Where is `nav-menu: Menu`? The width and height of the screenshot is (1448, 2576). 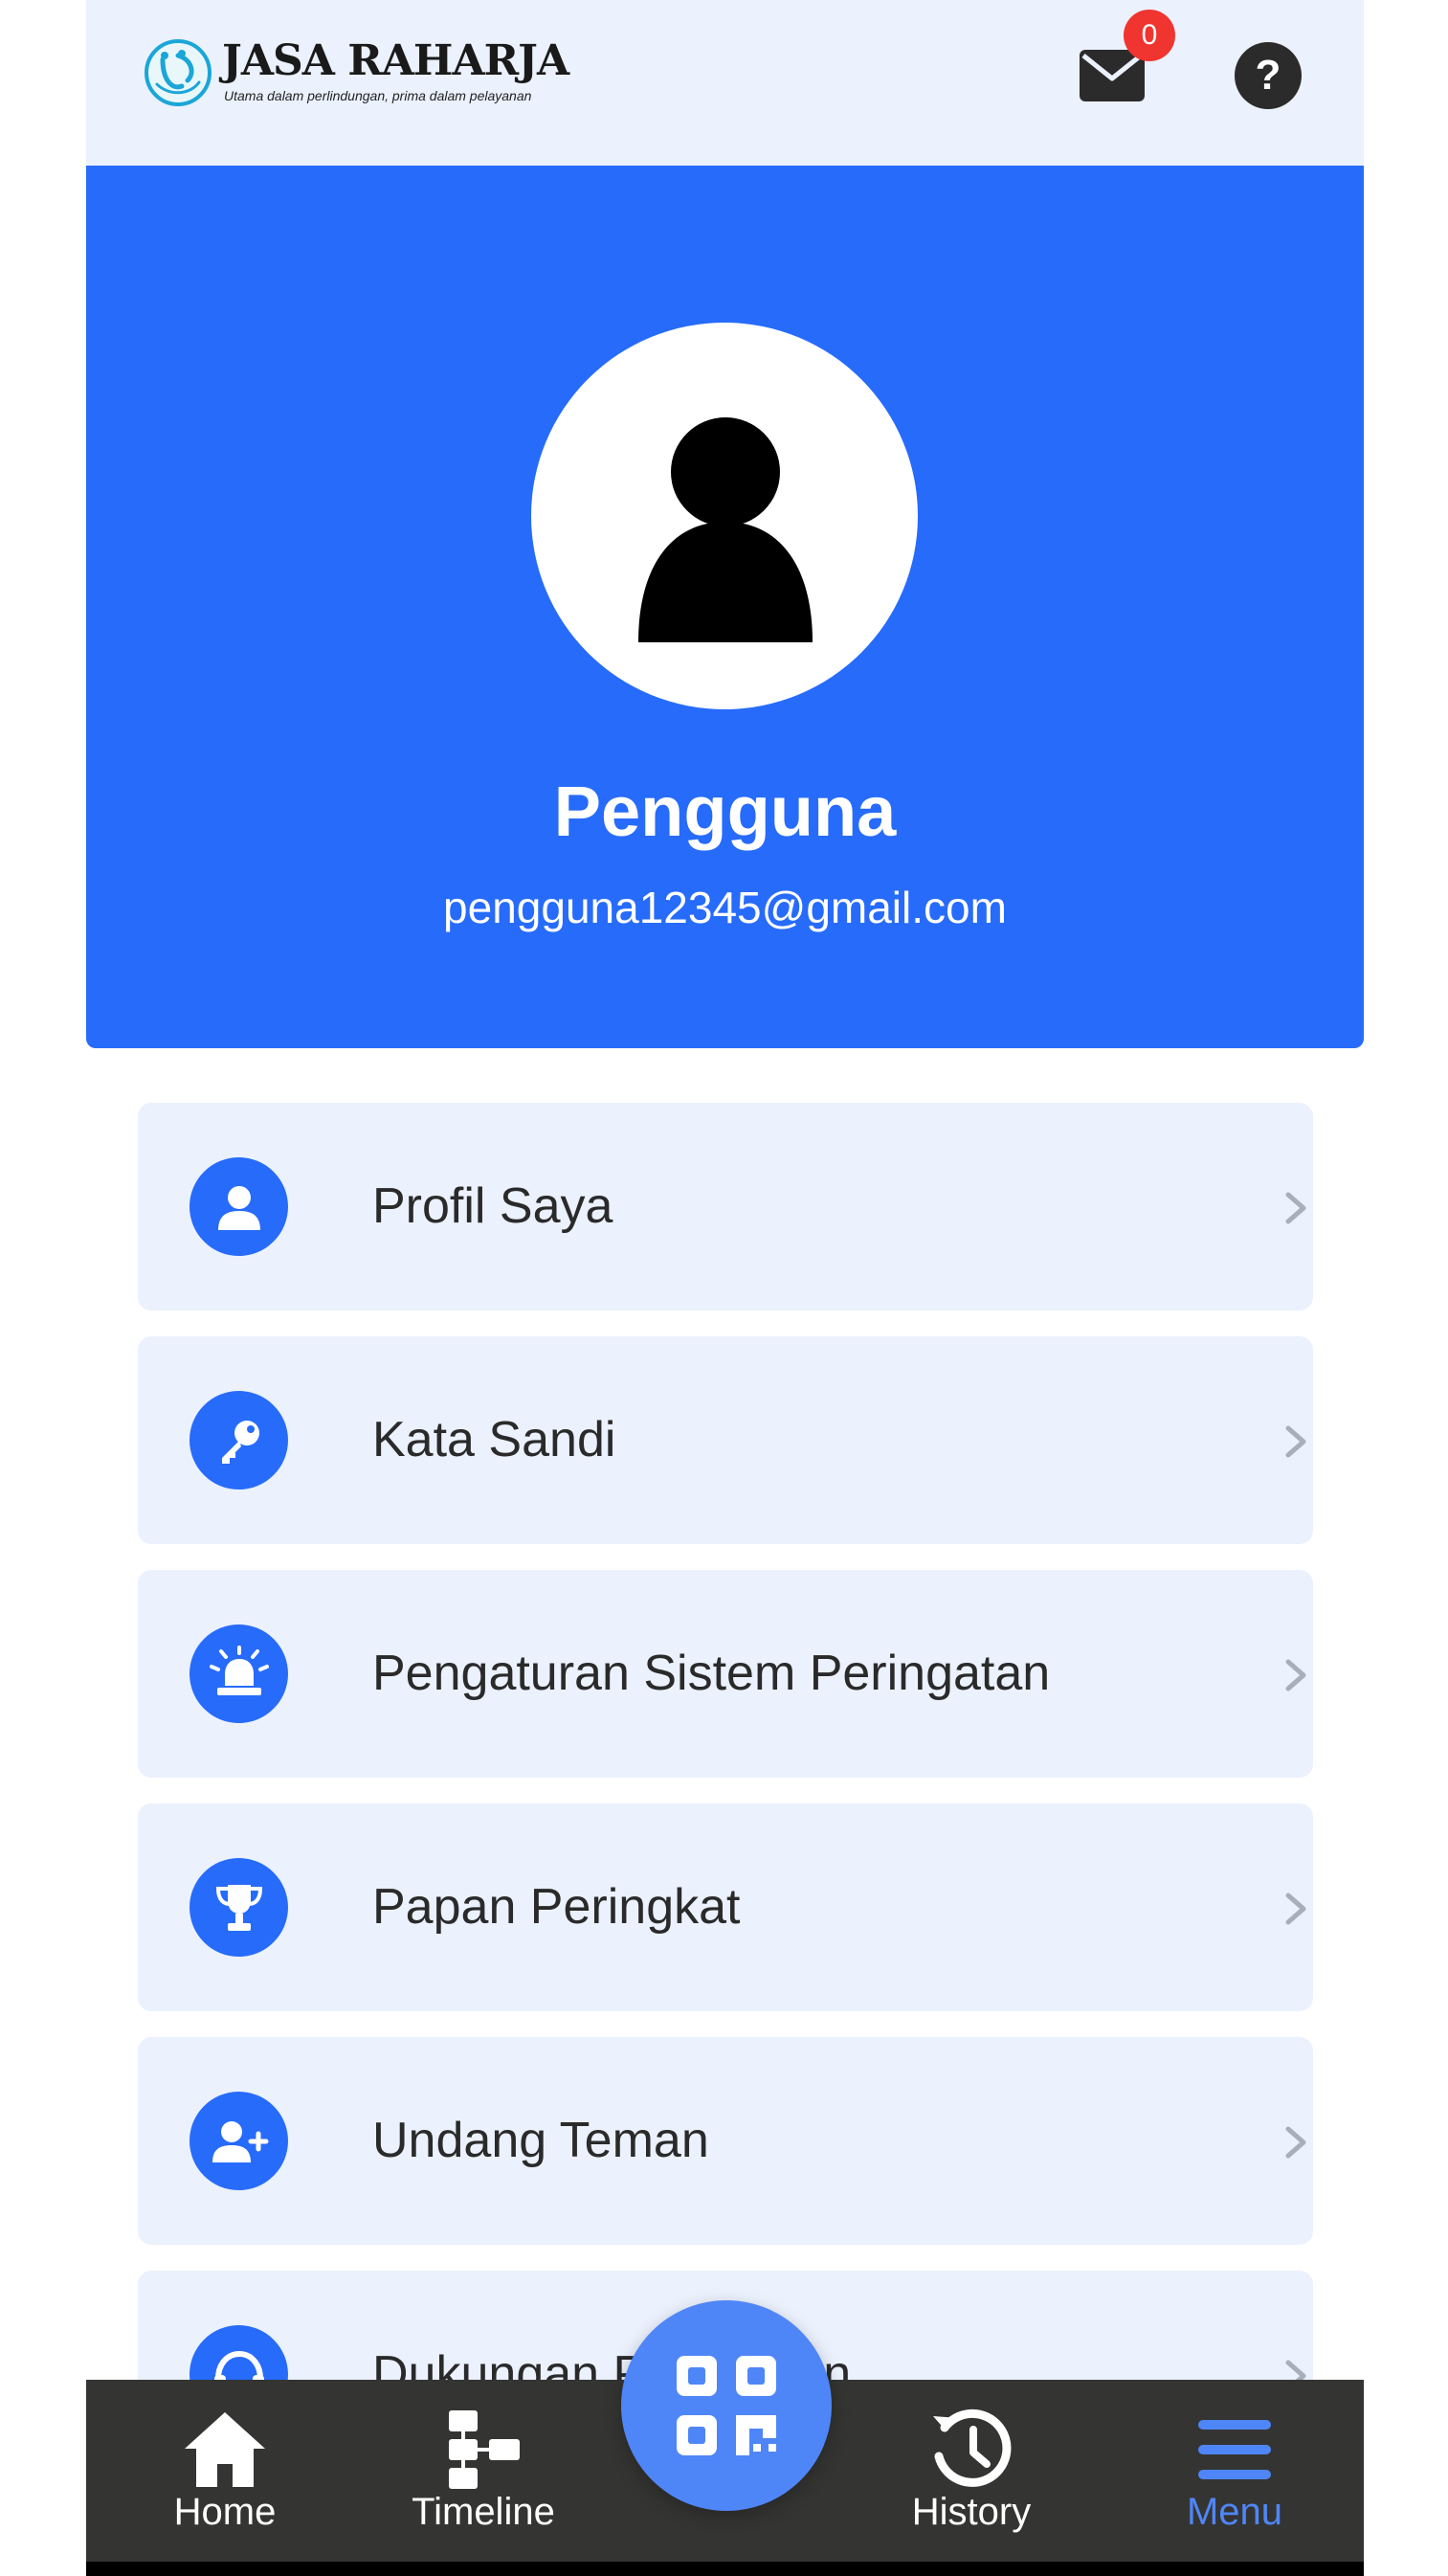 nav-menu: Menu is located at coordinates (1234, 2471).